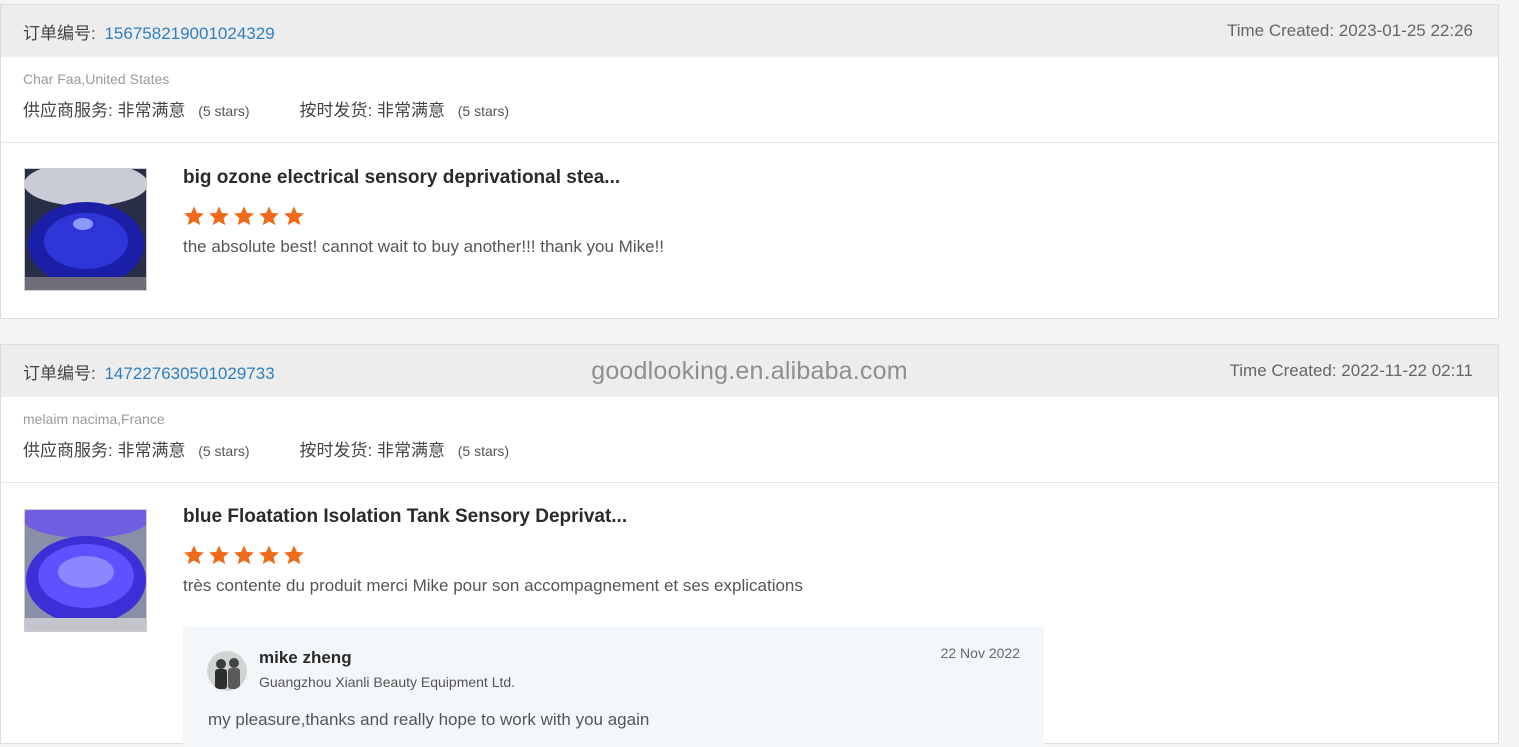 The height and width of the screenshot is (747, 1519). What do you see at coordinates (387, 682) in the screenshot?
I see `reply-company: Guangzhou Xianli Beauty Equipment Ltd.` at bounding box center [387, 682].